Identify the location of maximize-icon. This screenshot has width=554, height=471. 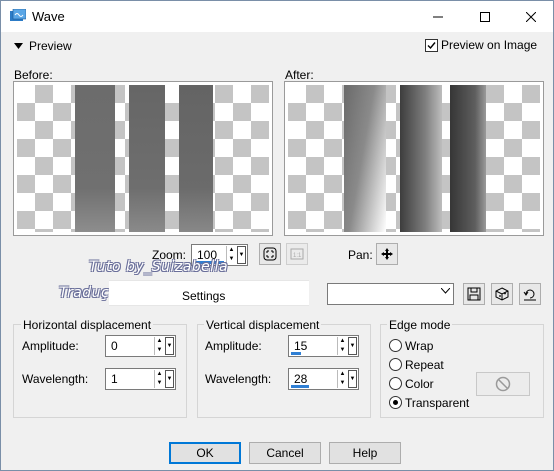
(485, 16).